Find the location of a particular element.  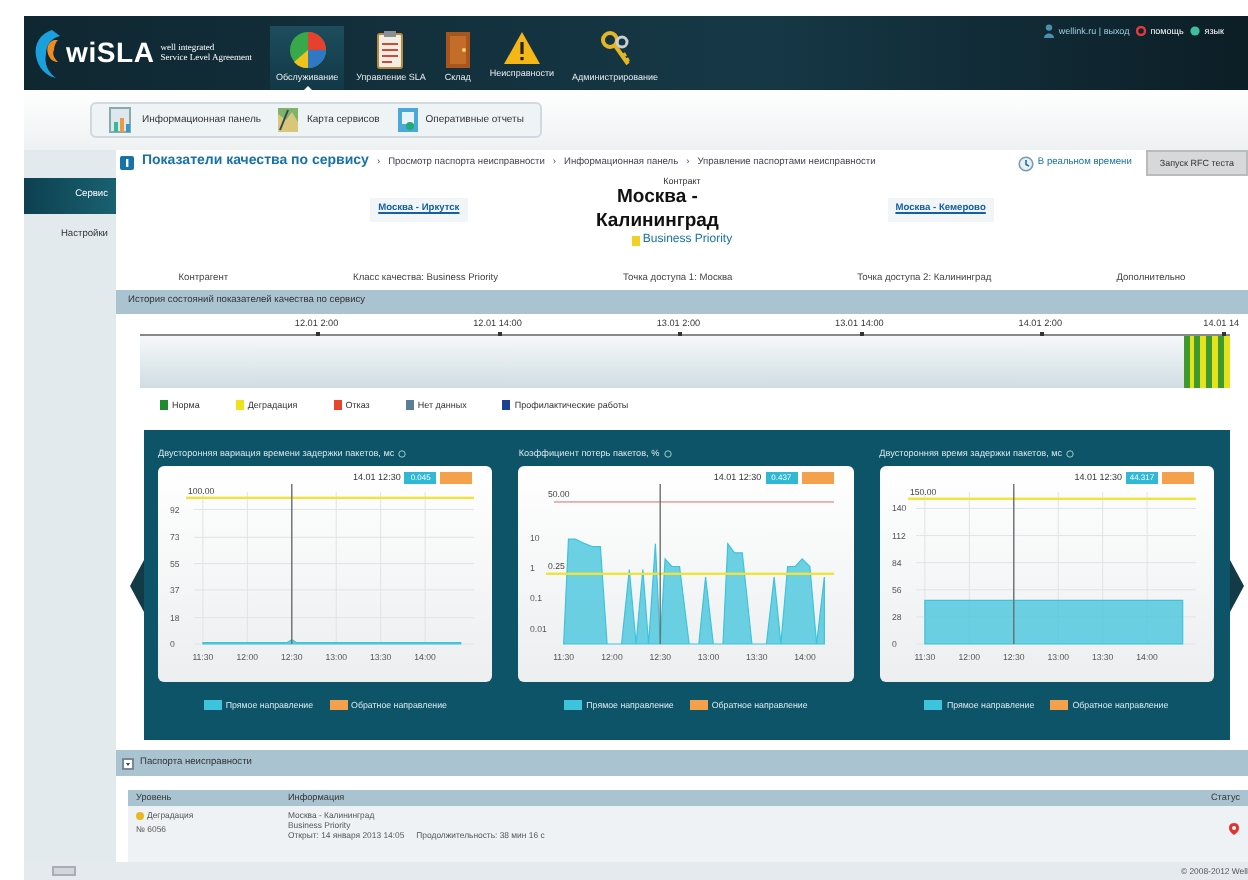

logo-icon is located at coordinates (46, 53).